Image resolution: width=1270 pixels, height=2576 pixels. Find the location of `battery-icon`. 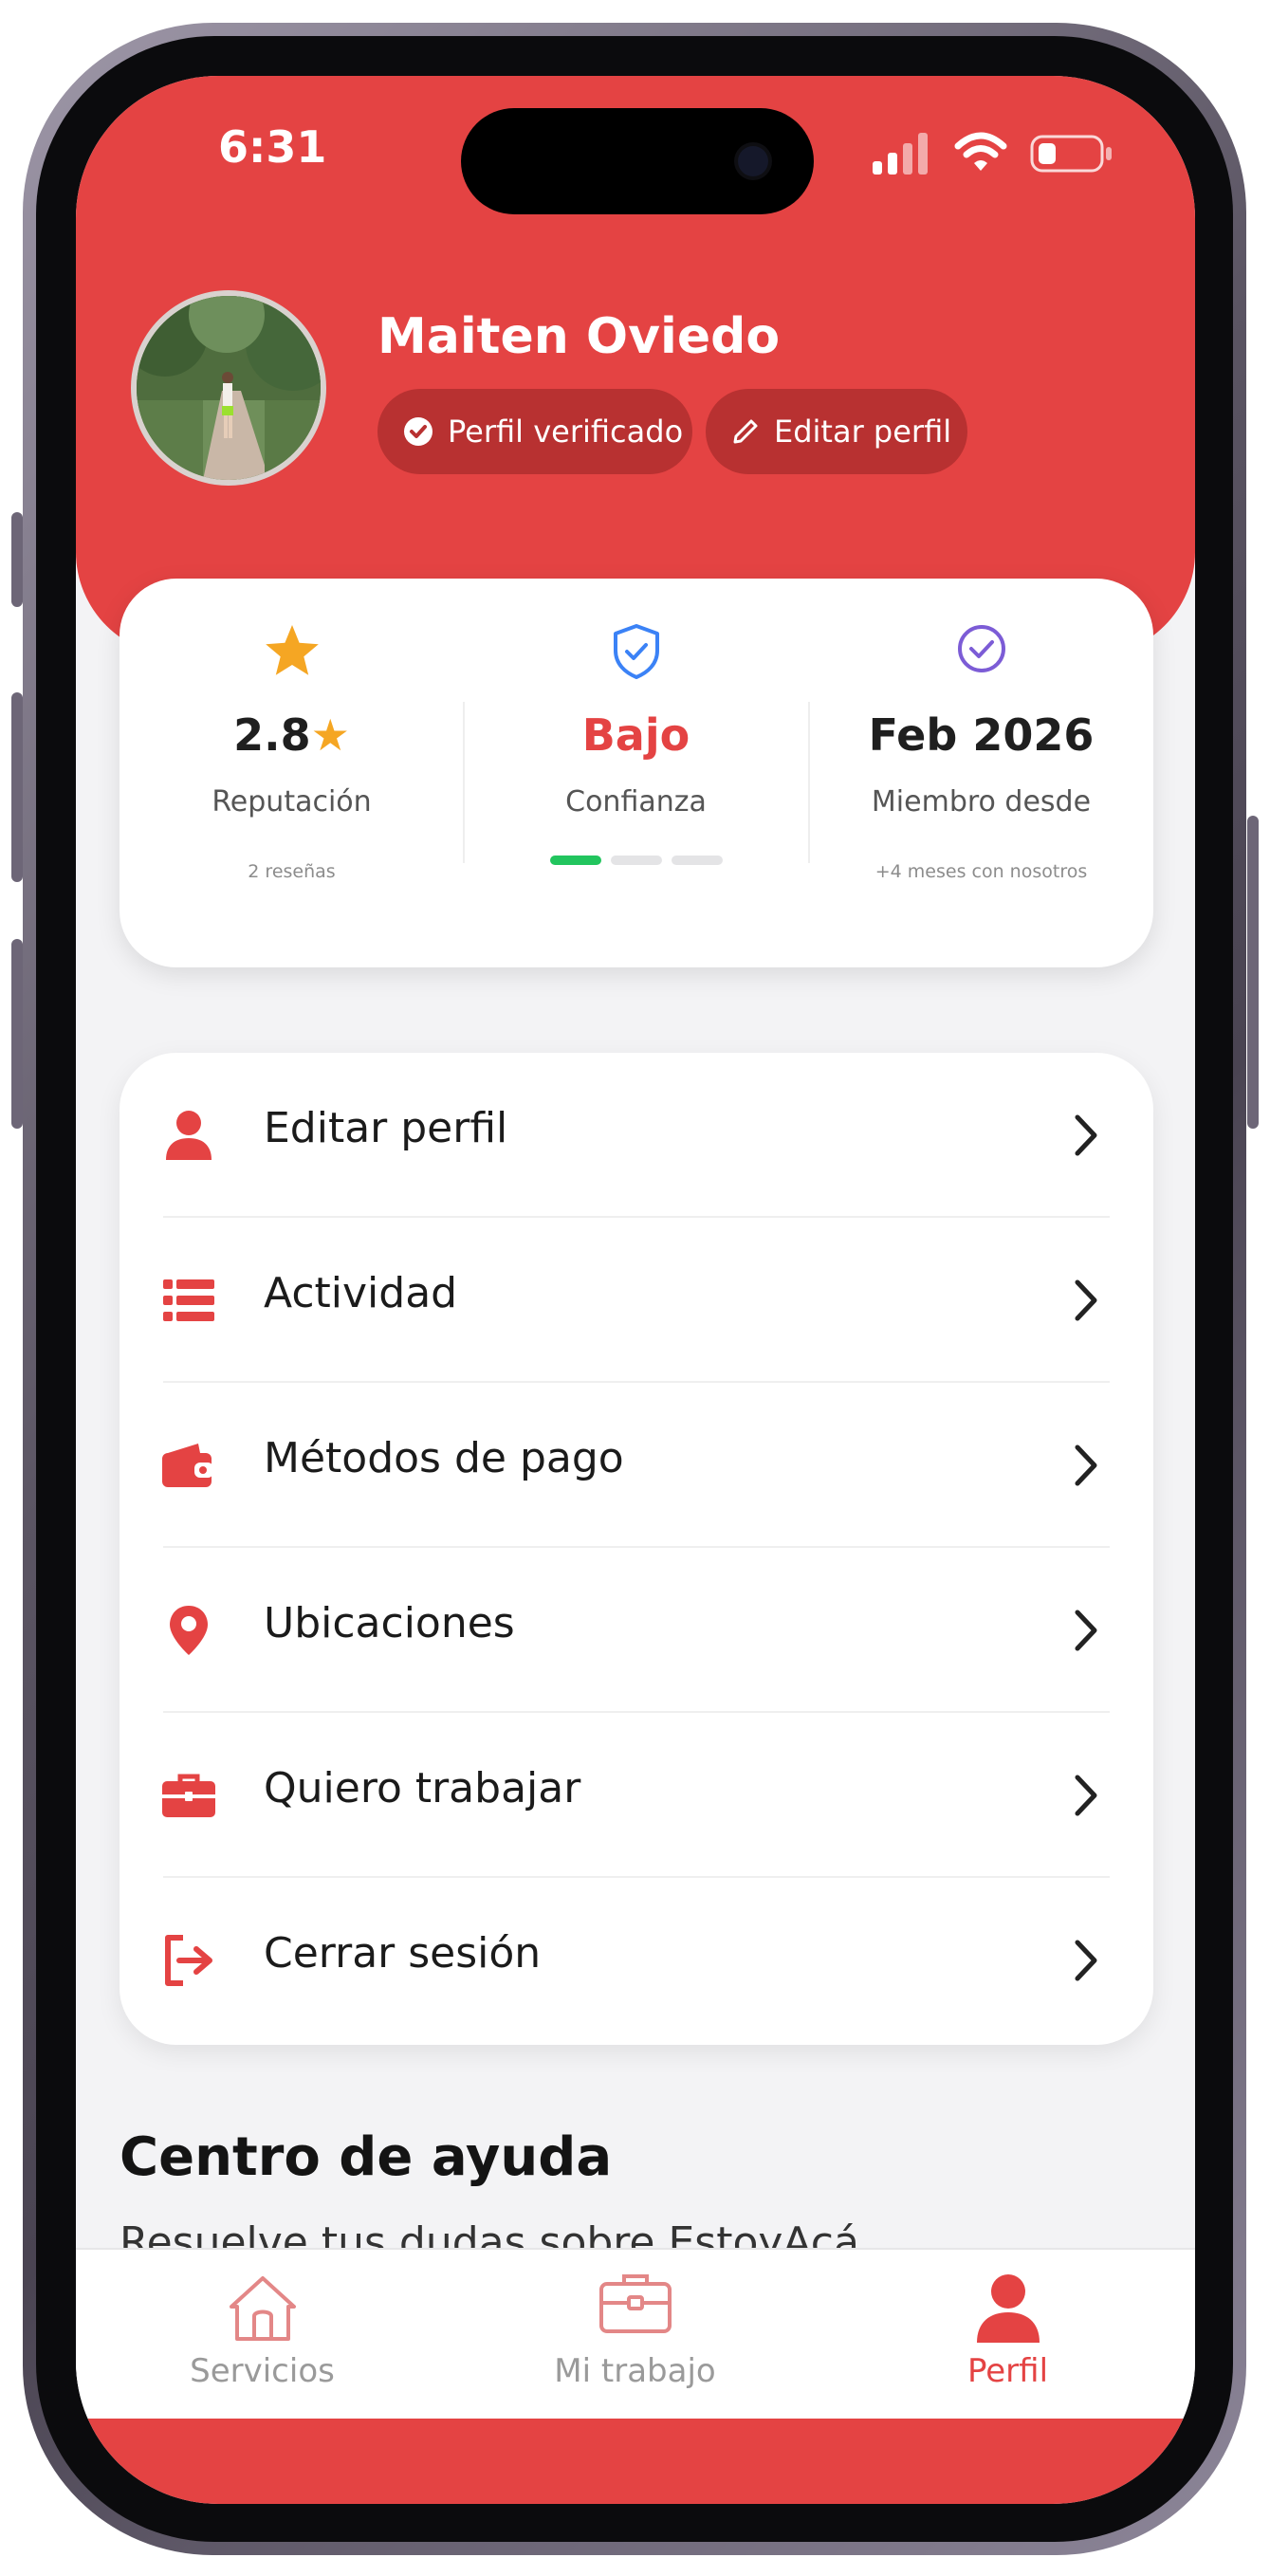

battery-icon is located at coordinates (1071, 154).